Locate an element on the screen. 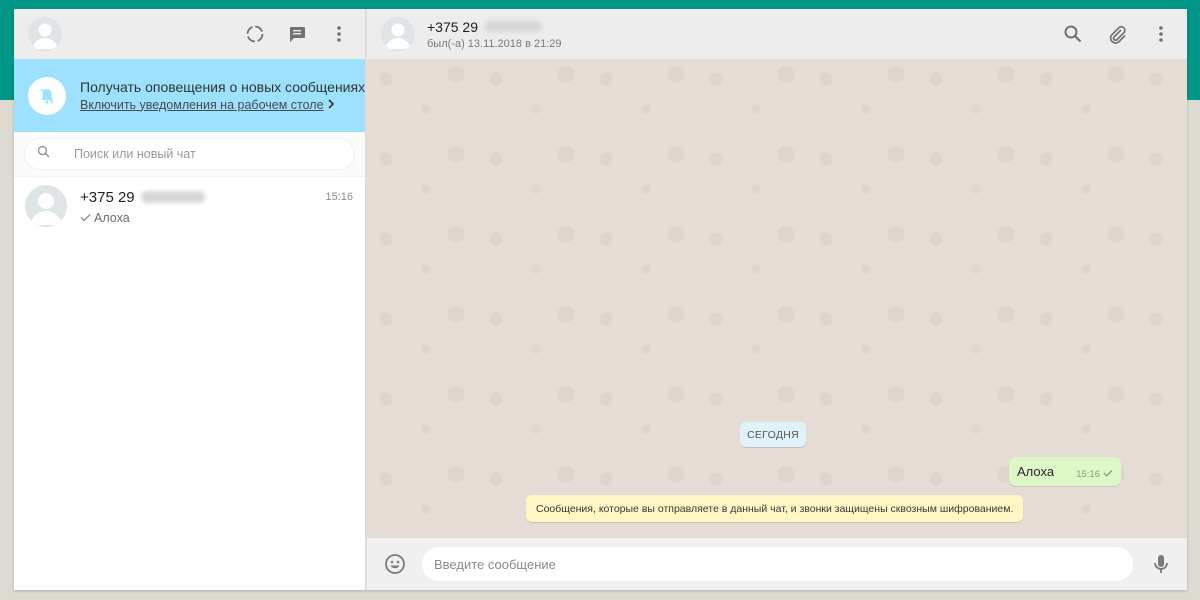 The width and height of the screenshot is (1200, 600). mic-icon is located at coordinates (1161, 564).